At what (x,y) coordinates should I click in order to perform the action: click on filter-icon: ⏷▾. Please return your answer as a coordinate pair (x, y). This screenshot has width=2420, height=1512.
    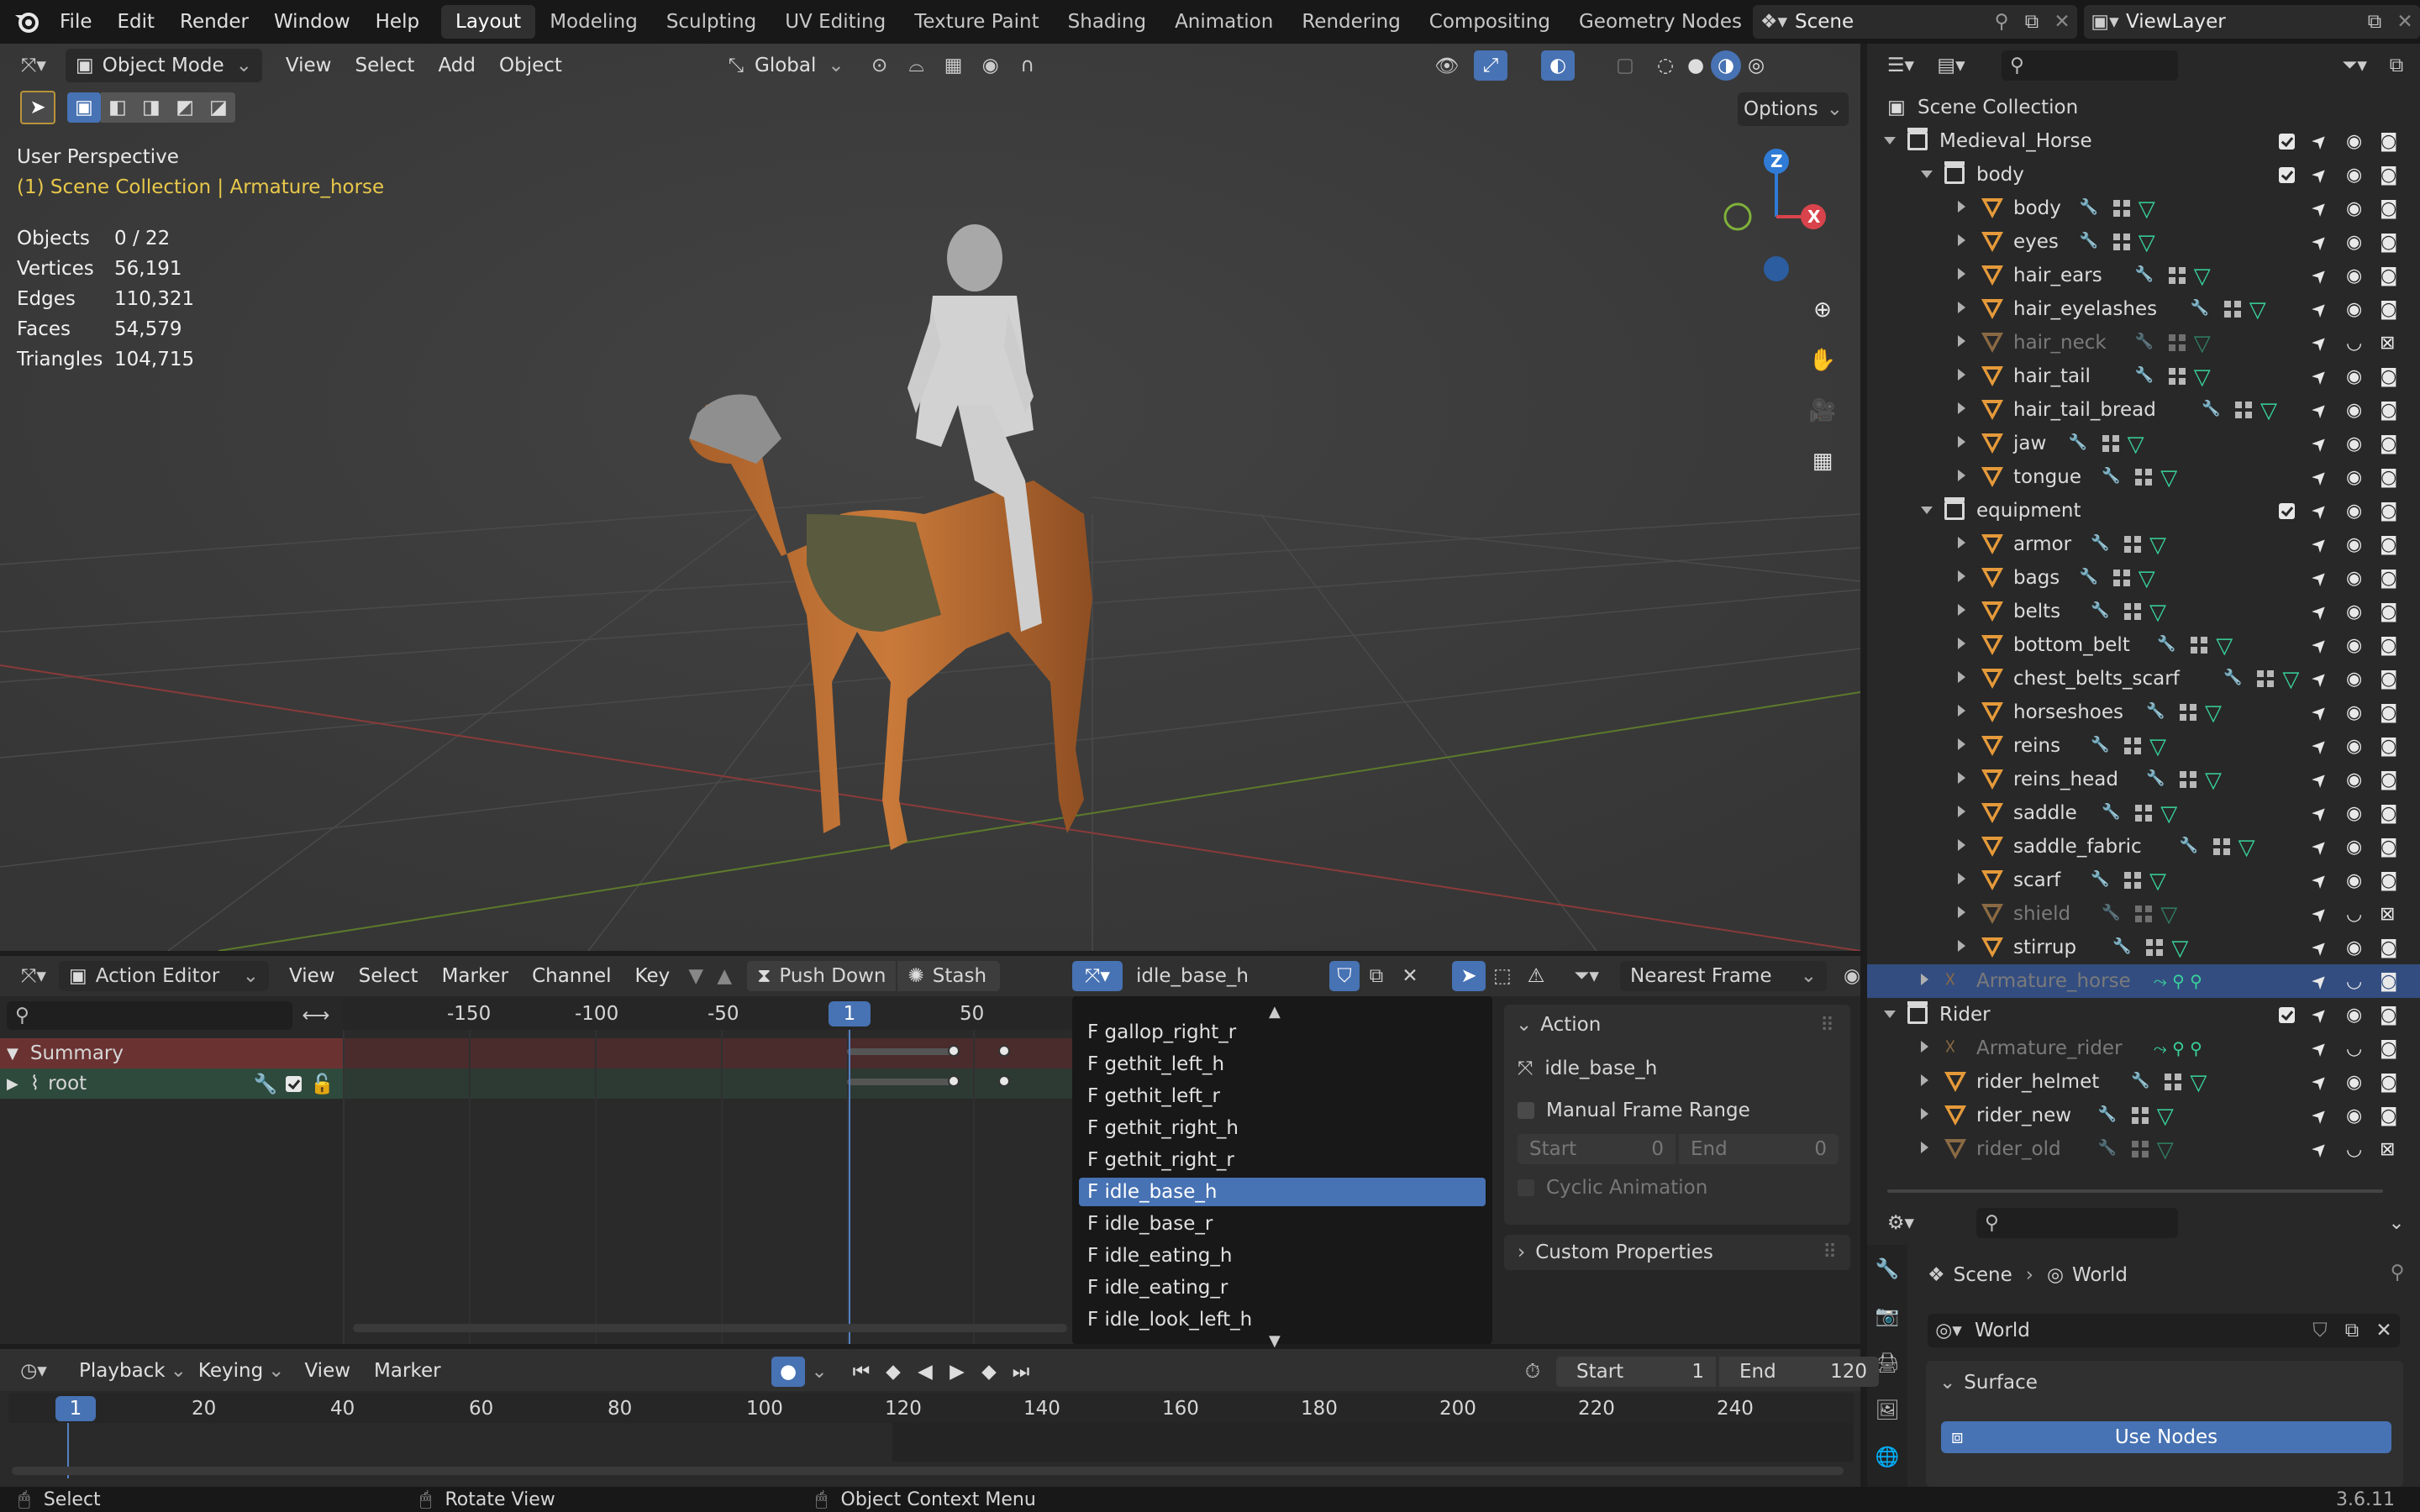
    Looking at the image, I should click on (2354, 65).